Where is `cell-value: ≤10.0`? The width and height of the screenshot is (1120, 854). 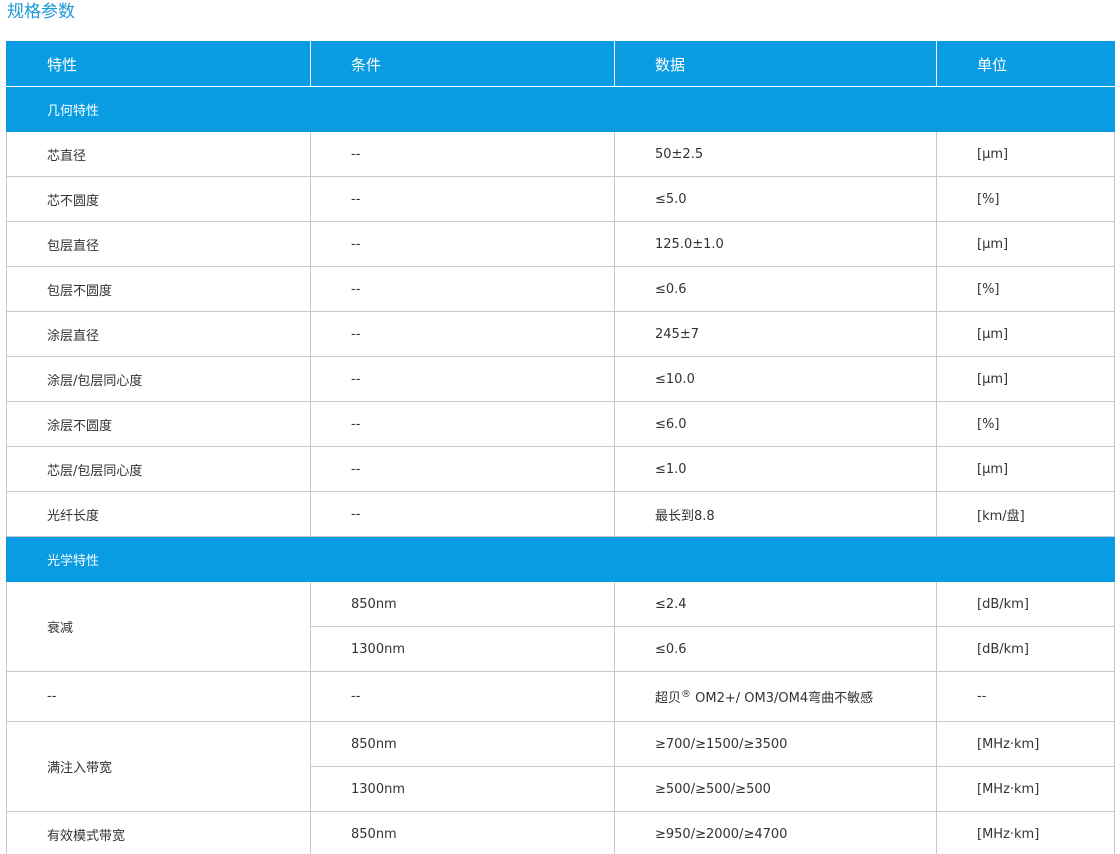 cell-value: ≤10.0 is located at coordinates (775, 379).